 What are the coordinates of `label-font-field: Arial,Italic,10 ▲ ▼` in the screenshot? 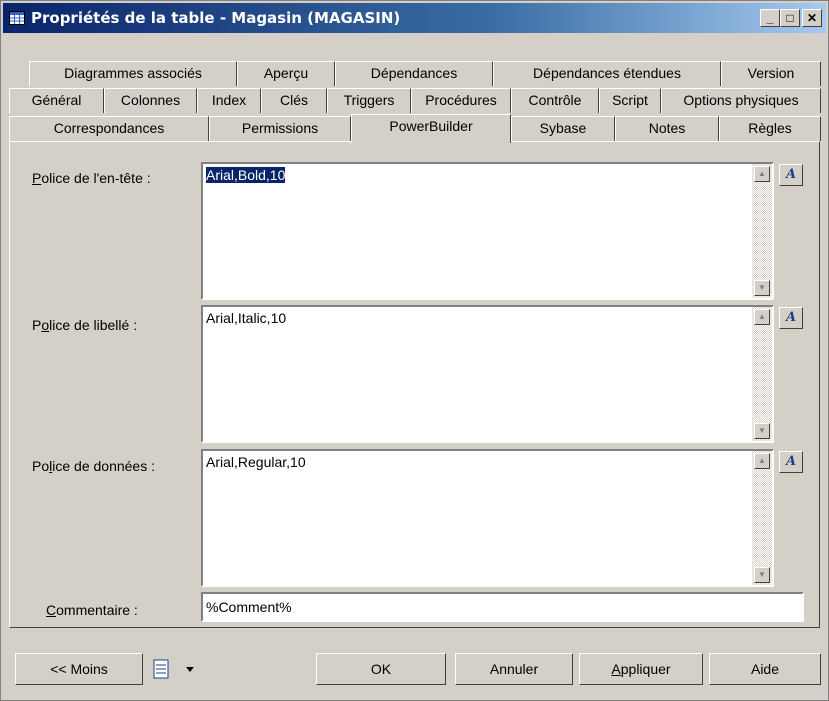 It's located at (487, 374).